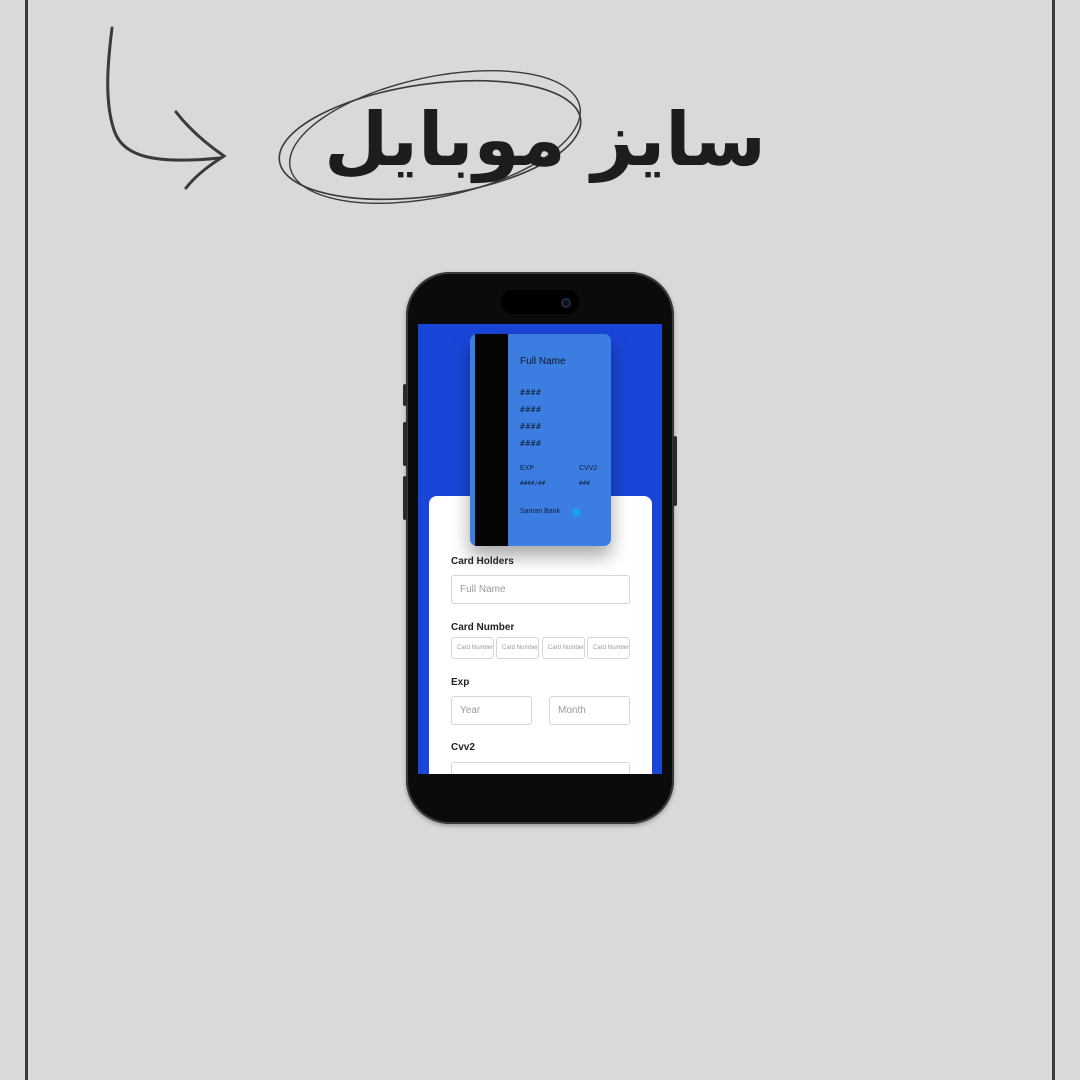 This screenshot has width=1080, height=1080. What do you see at coordinates (533, 483) in the screenshot?
I see `card-exp-value: ####/##` at bounding box center [533, 483].